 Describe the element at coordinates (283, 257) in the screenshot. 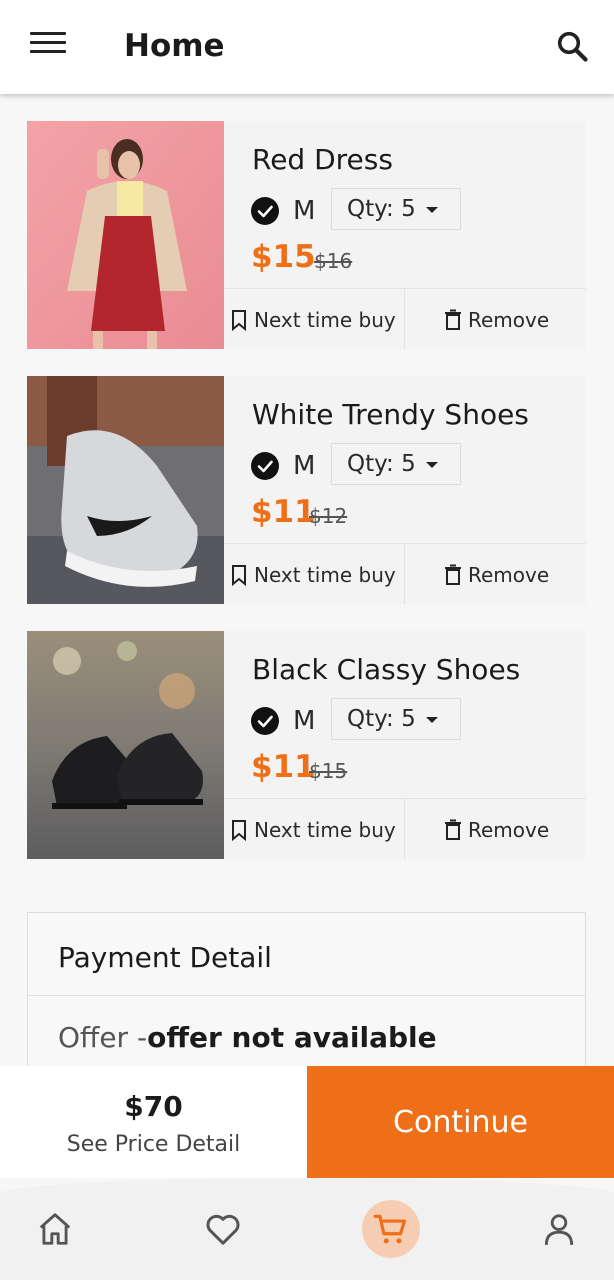

I see `price: $15` at that location.